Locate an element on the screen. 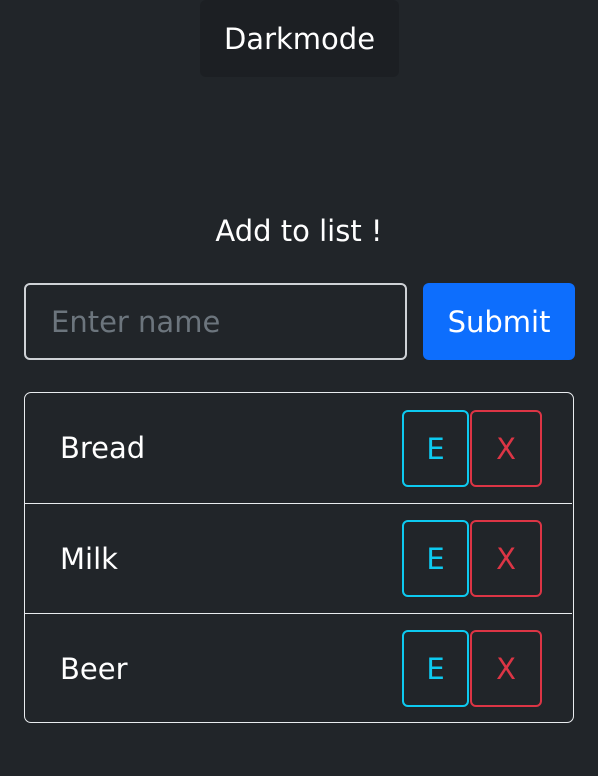 The image size is (598, 776). list-item-label: Bread is located at coordinates (103, 448).